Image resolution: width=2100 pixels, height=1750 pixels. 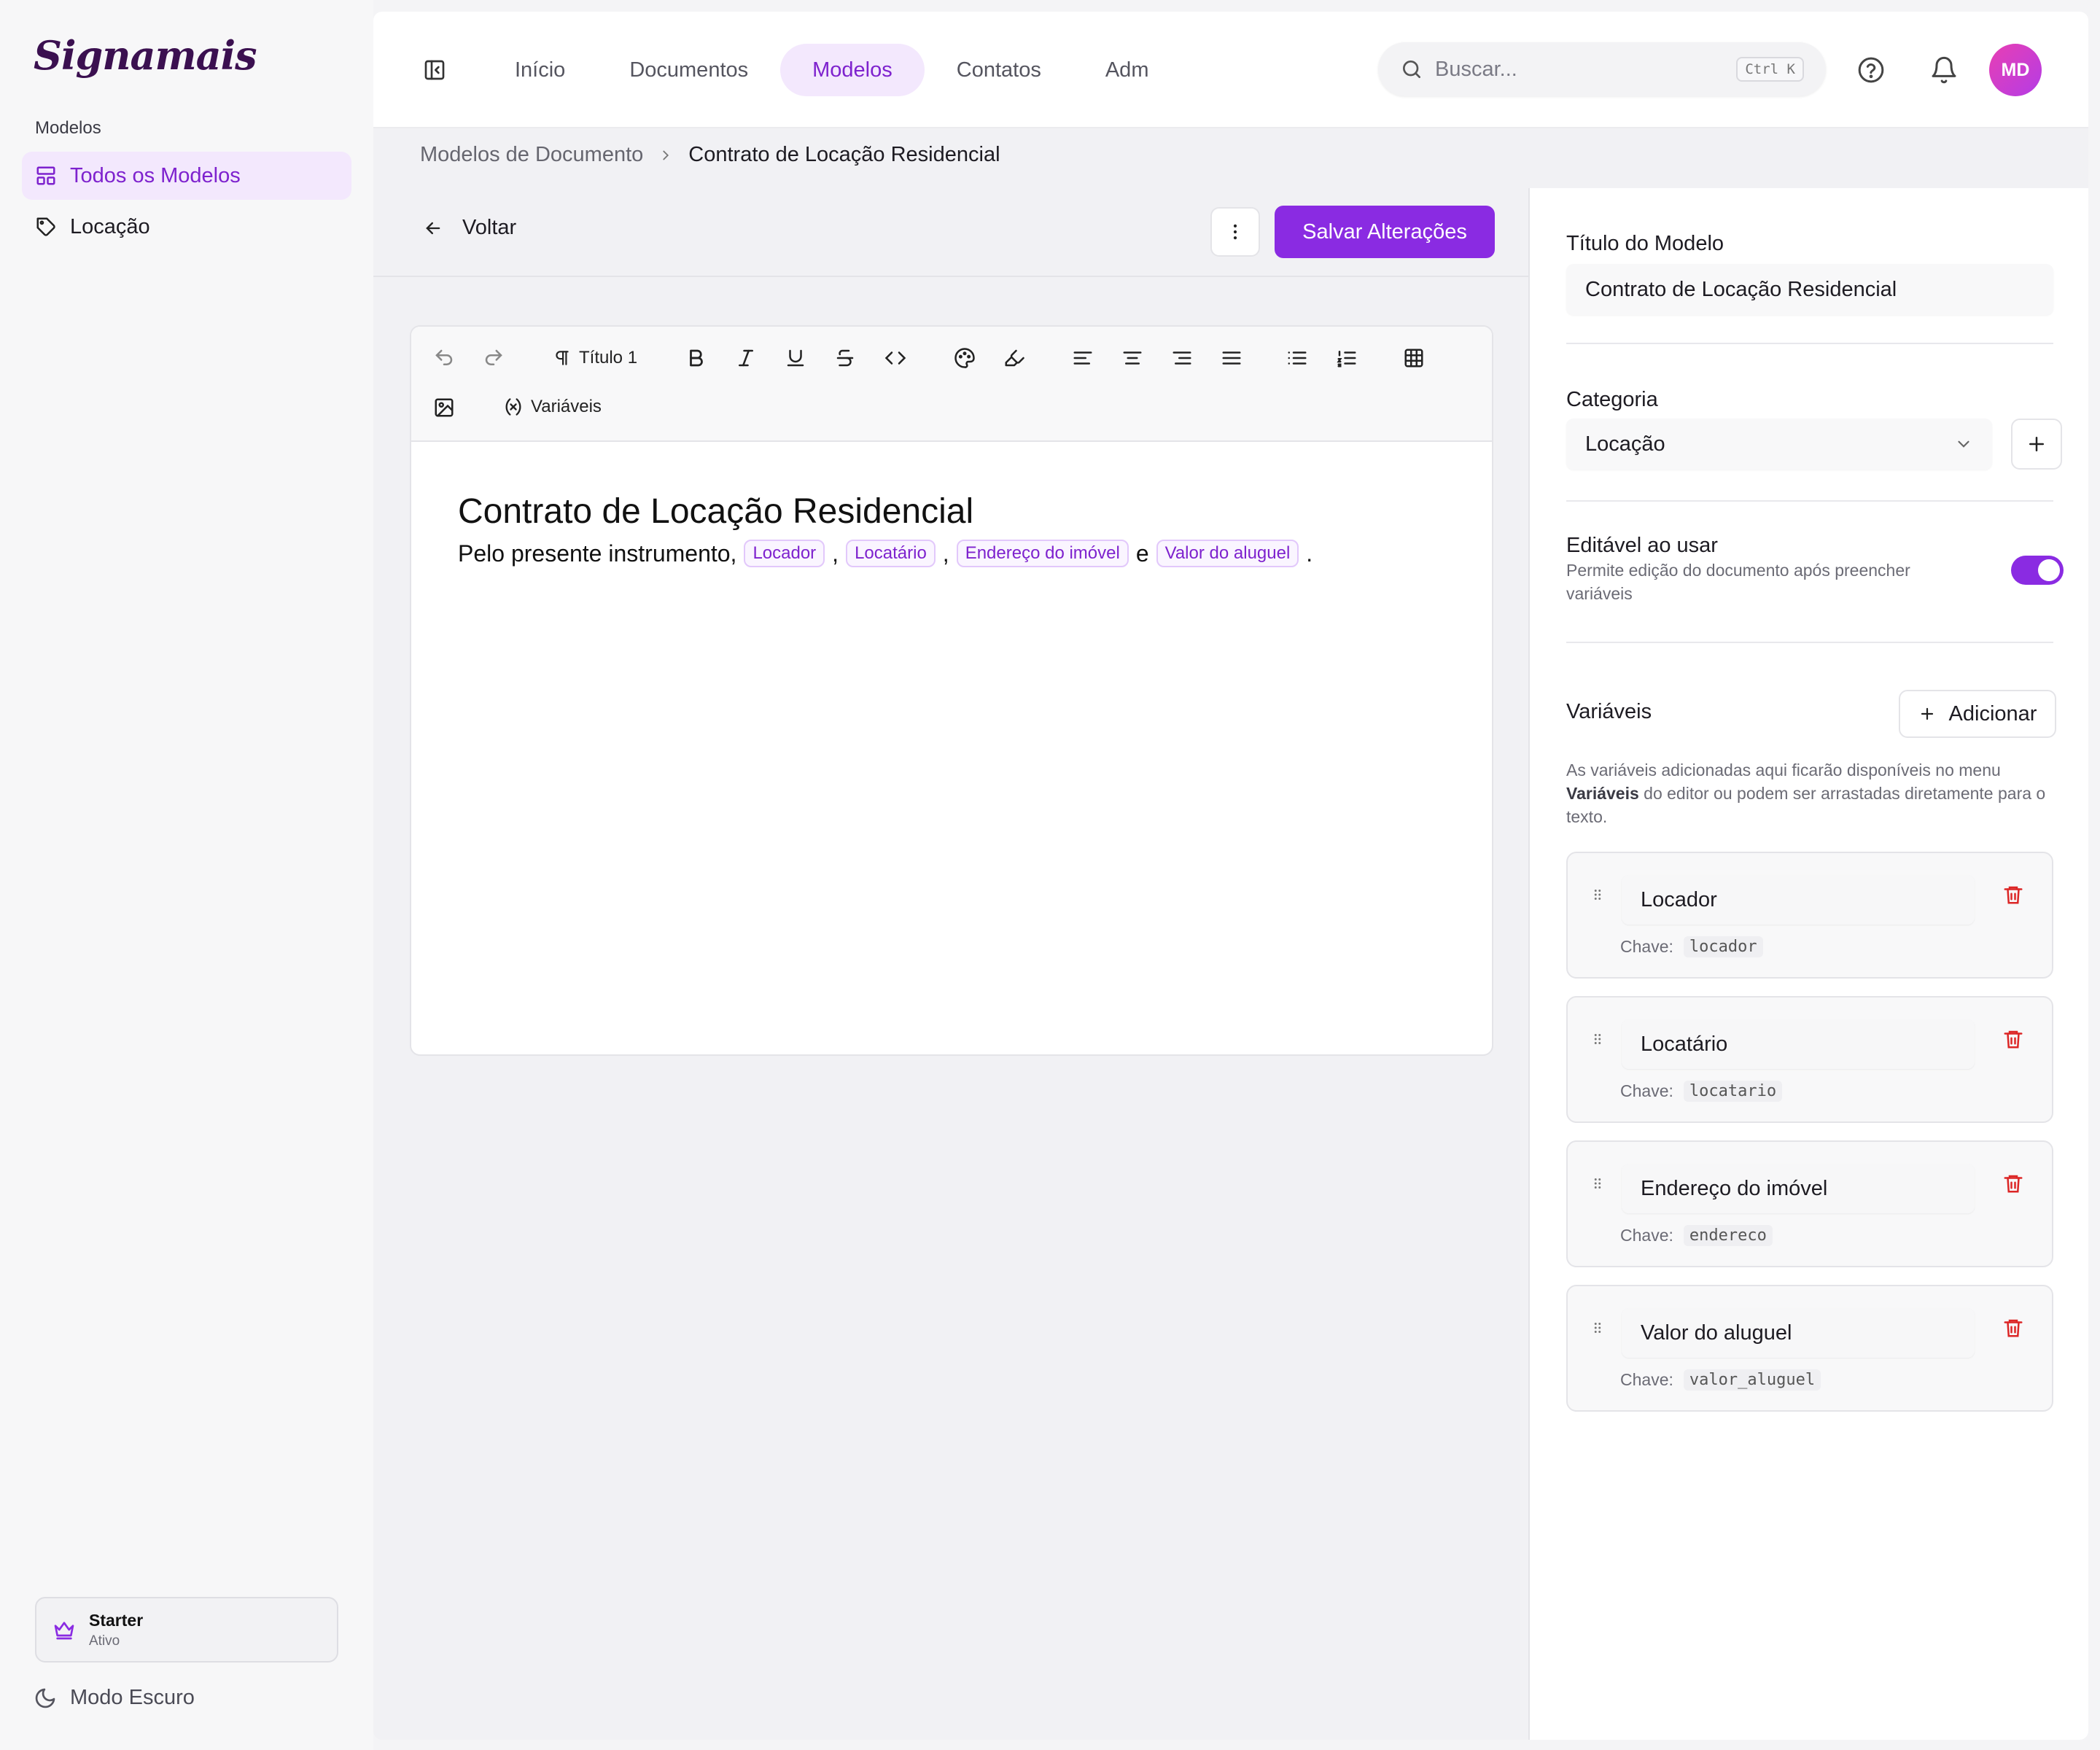 What do you see at coordinates (1779, 444) in the screenshot?
I see `category-select: Locação` at bounding box center [1779, 444].